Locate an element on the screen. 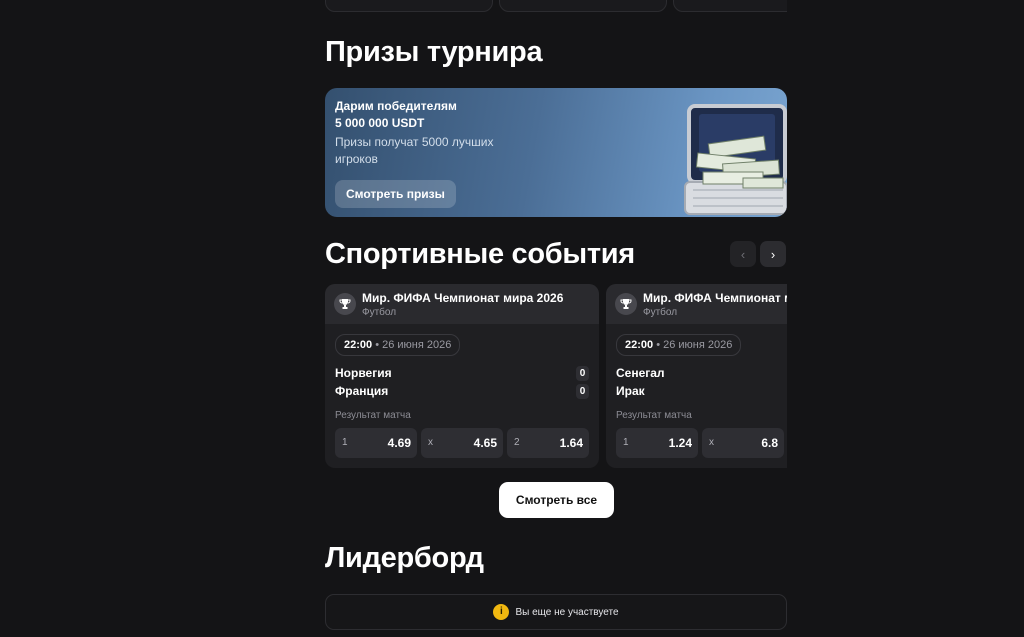  team-home: Сенегал is located at coordinates (640, 373).